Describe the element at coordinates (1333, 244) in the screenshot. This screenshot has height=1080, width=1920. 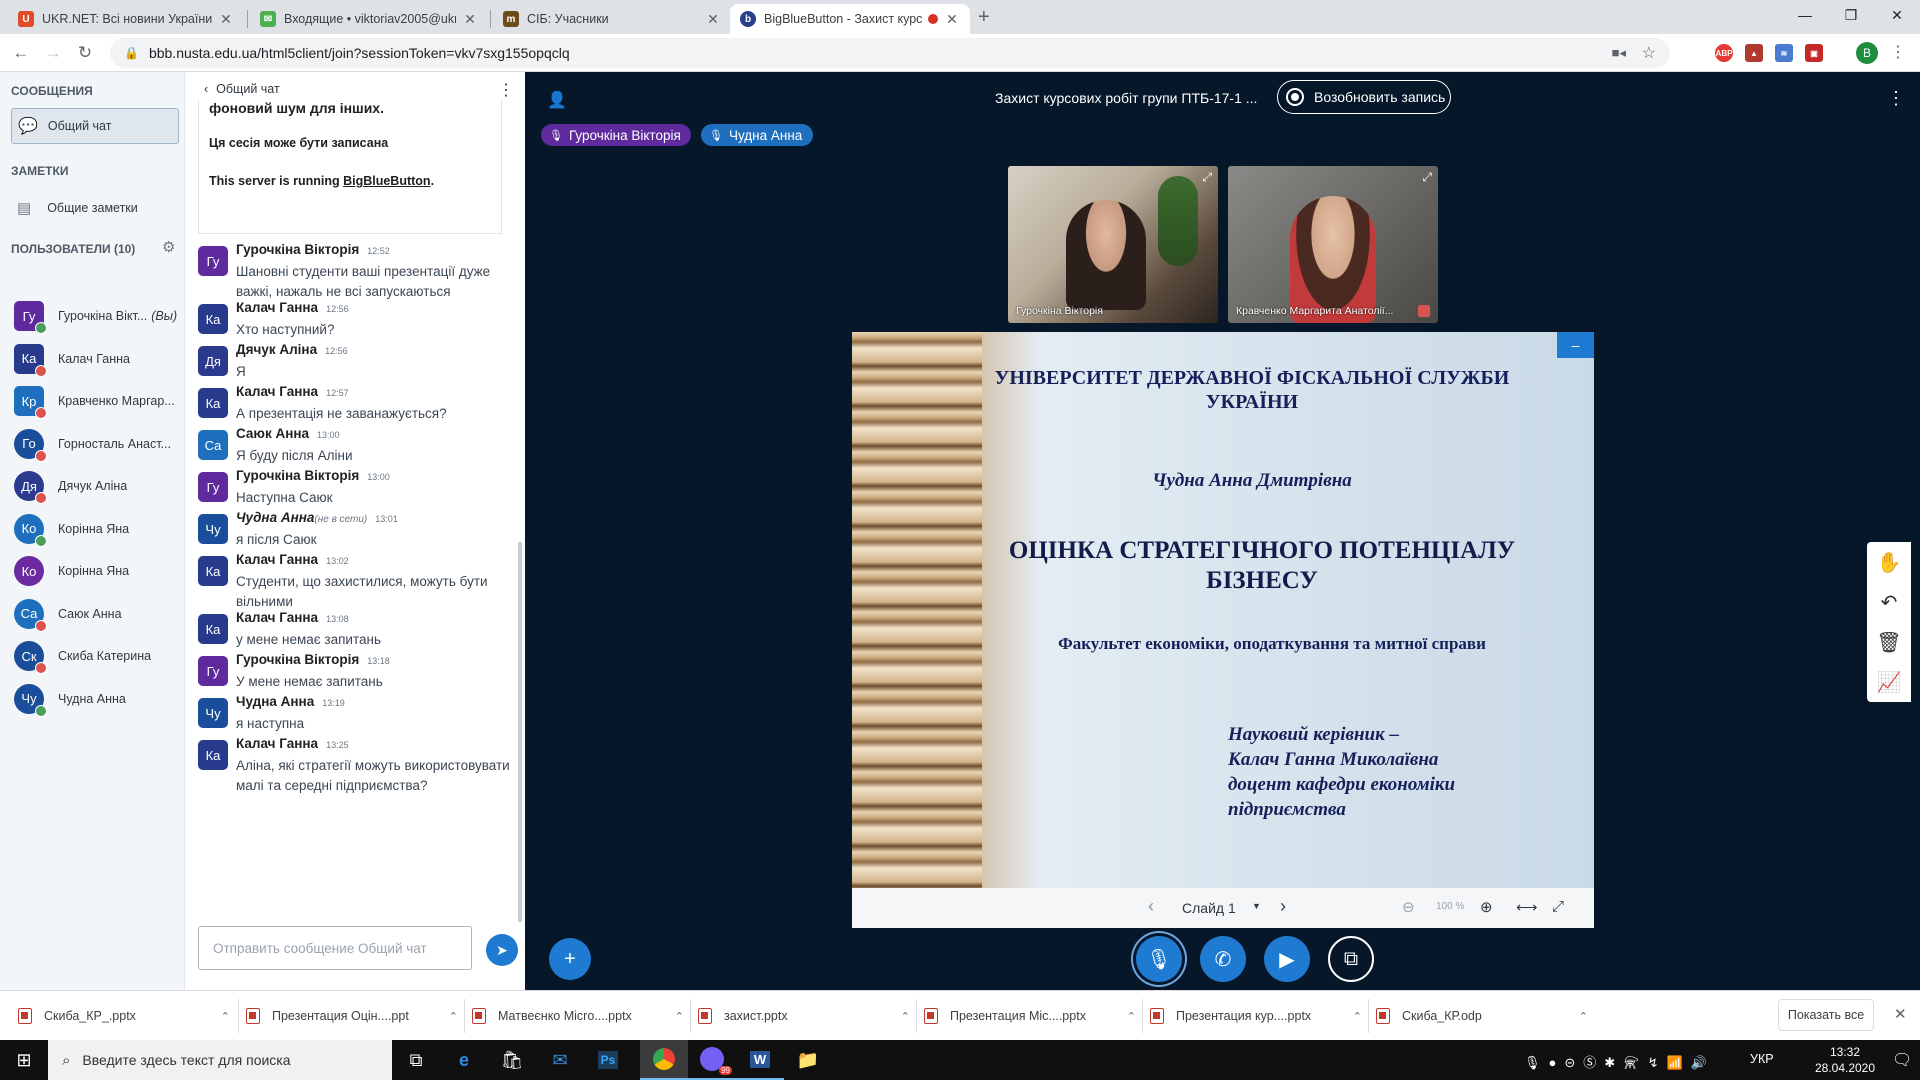
I see `webcam-video: Кравченко Маргарита Анатолії... ⤢` at that location.